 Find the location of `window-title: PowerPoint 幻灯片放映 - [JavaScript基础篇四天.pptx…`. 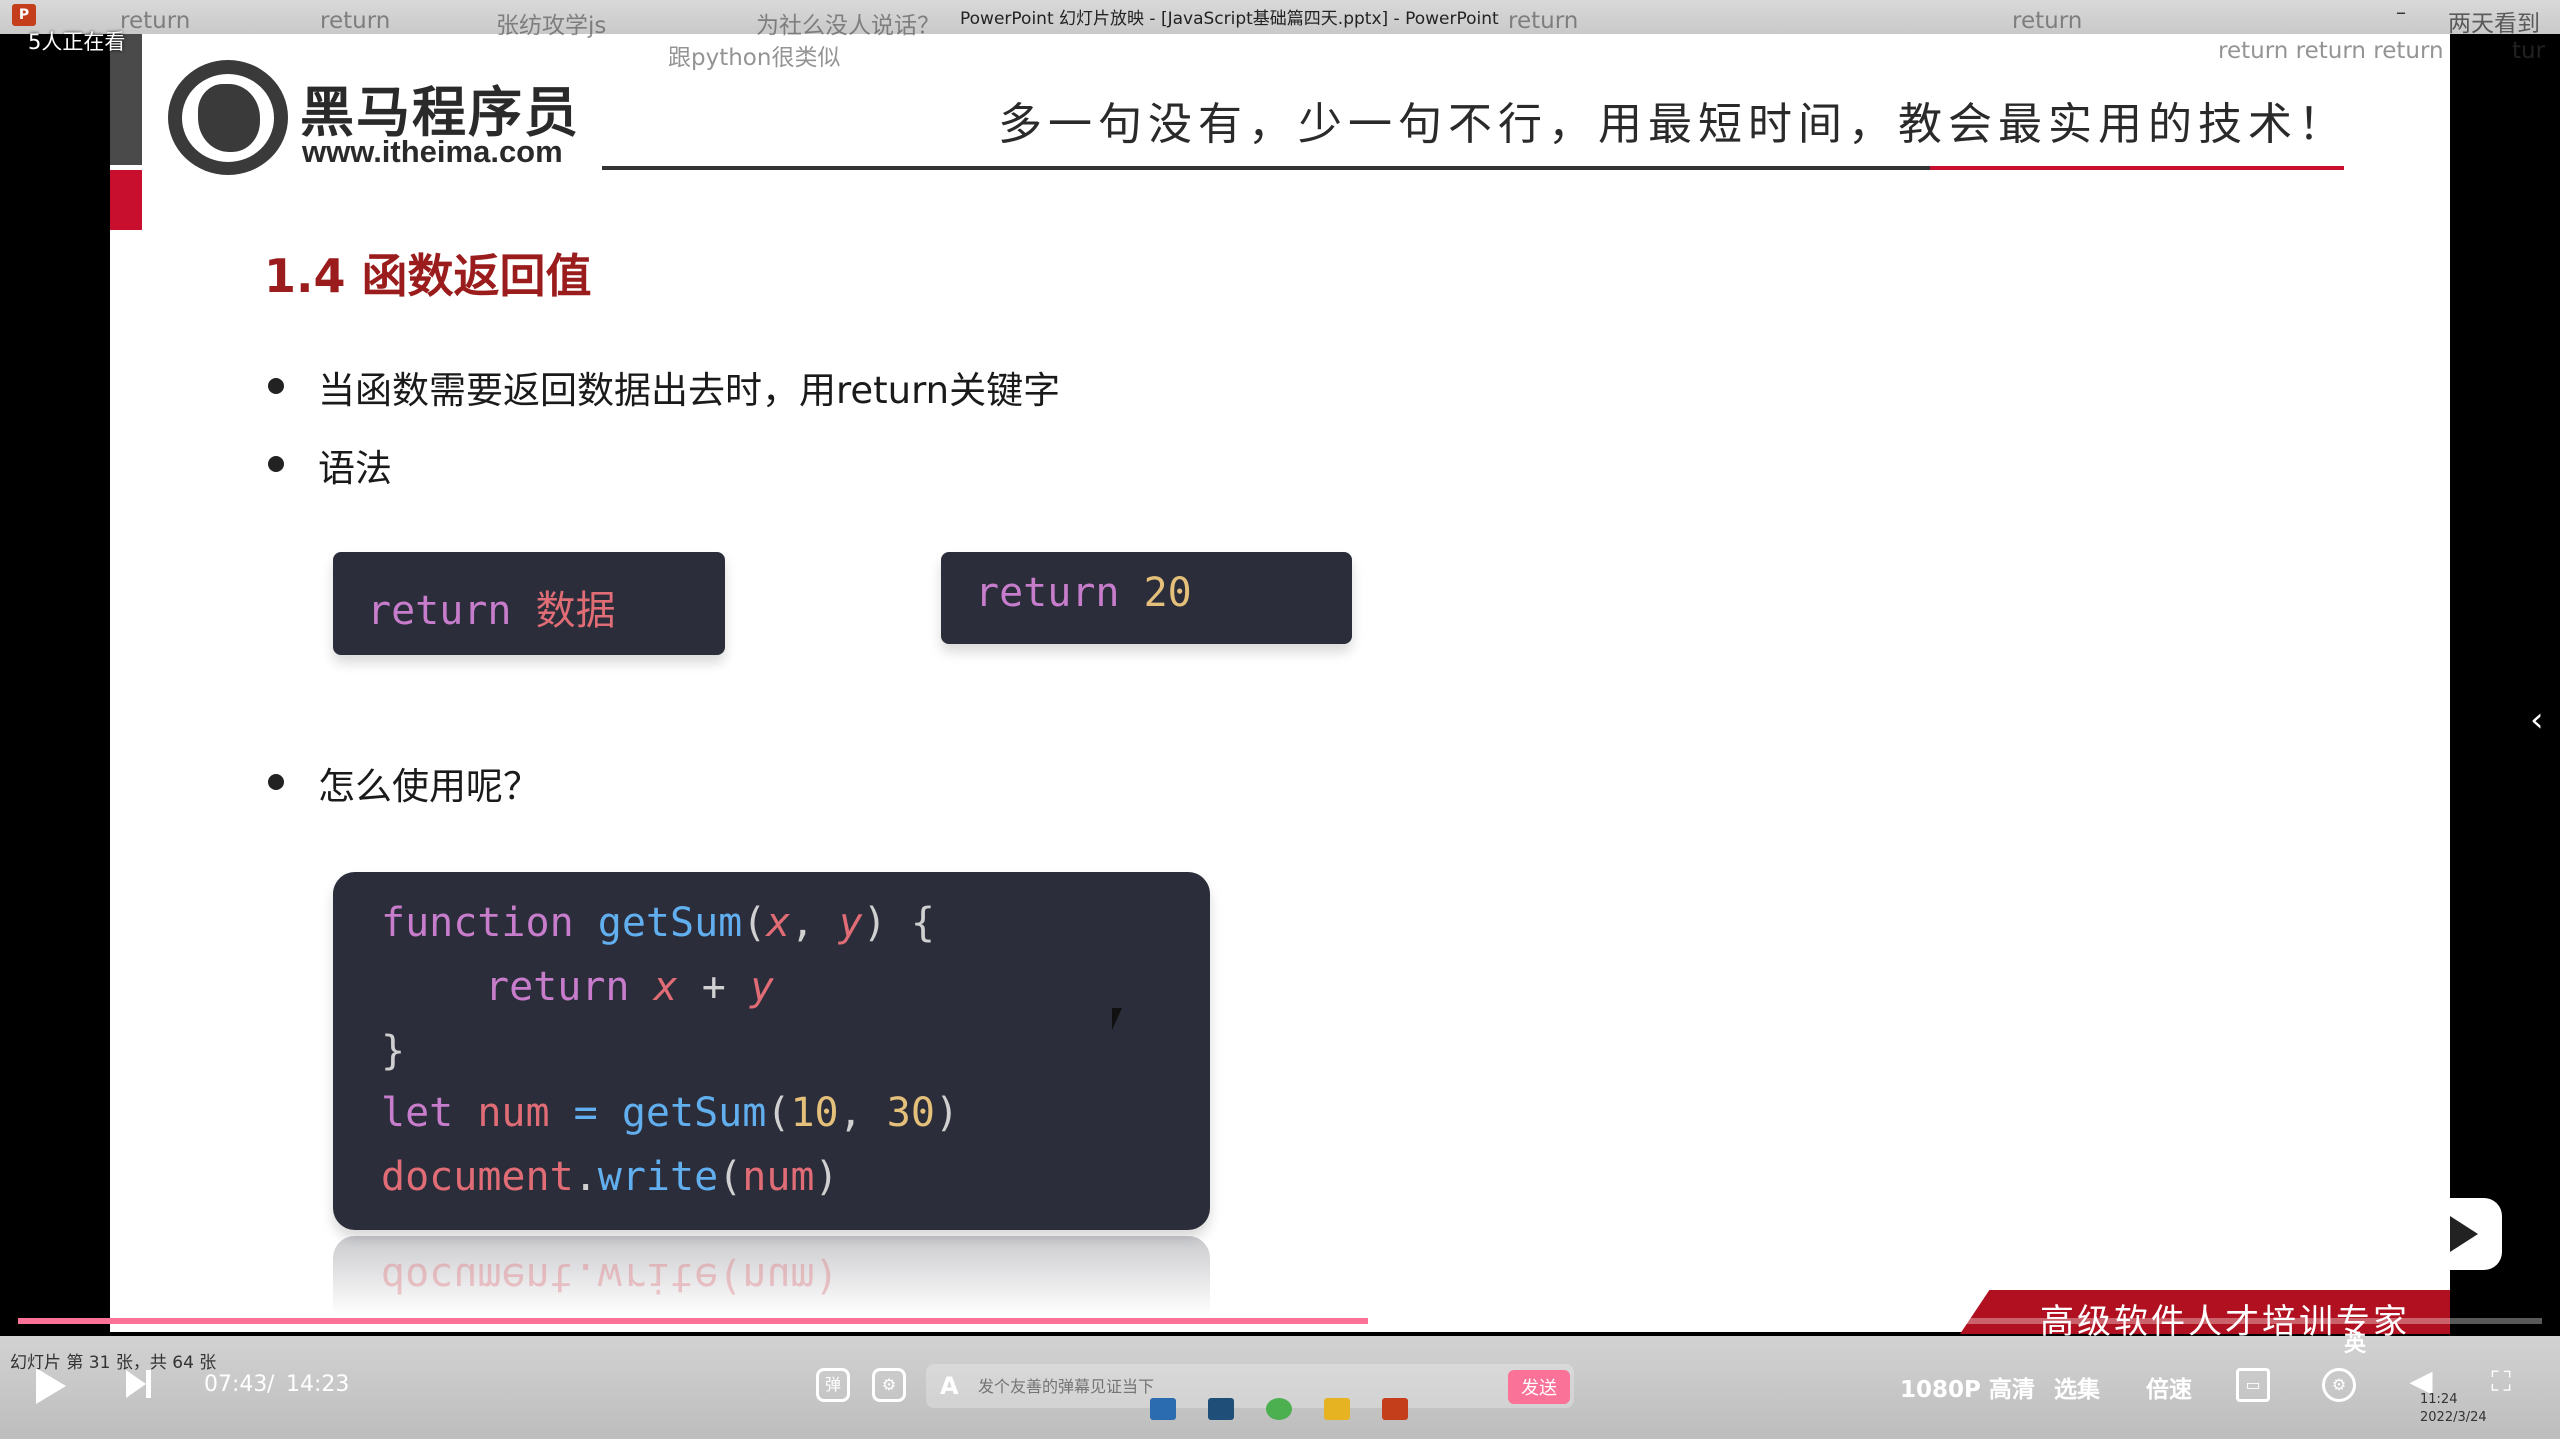

window-title: PowerPoint 幻灯片放映 - [JavaScript基础篇四天.pptx… is located at coordinates (1229, 19).